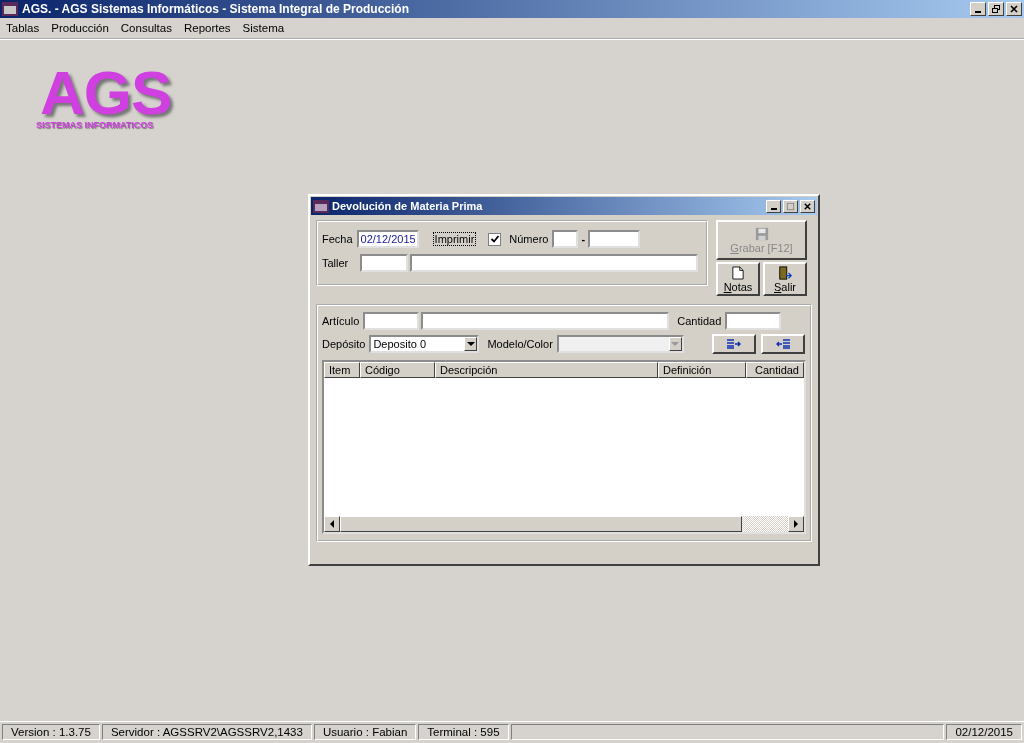  What do you see at coordinates (738, 272) in the screenshot?
I see `document-icon` at bounding box center [738, 272].